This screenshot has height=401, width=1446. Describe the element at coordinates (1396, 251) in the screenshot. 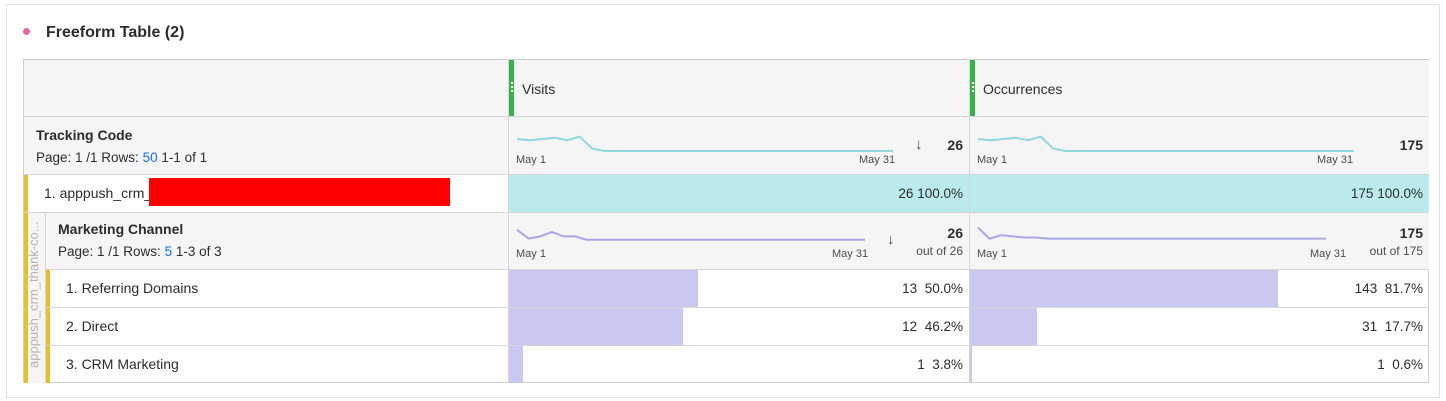

I see `occurrences-out-of: out of 175` at that location.